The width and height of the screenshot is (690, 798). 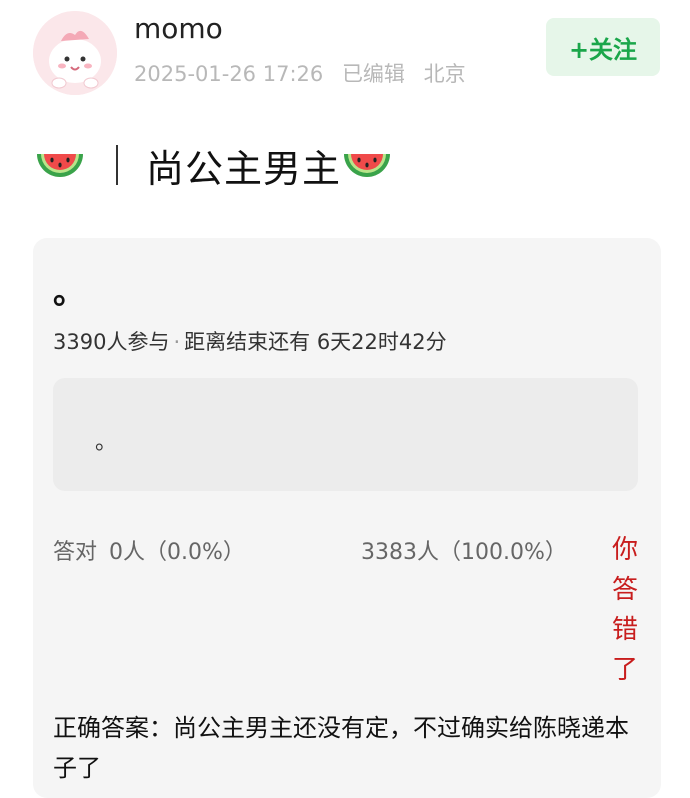 I want to click on quiz-option-text: 。, so click(x=106, y=442).